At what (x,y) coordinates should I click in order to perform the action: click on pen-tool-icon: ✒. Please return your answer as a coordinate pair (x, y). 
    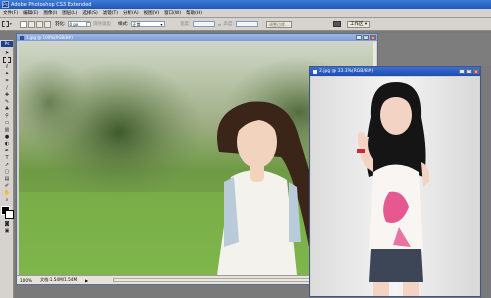
    Looking at the image, I should click on (7, 151).